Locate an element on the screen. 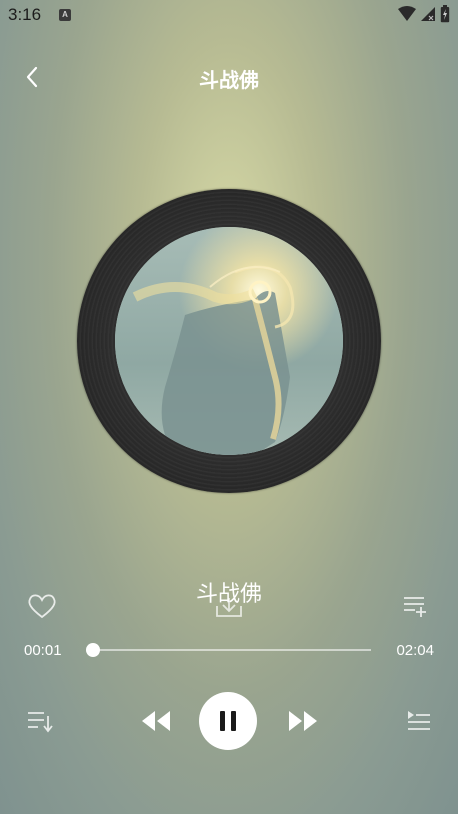 This screenshot has height=814, width=458. current-time: 00:01 is located at coordinates (43, 650).